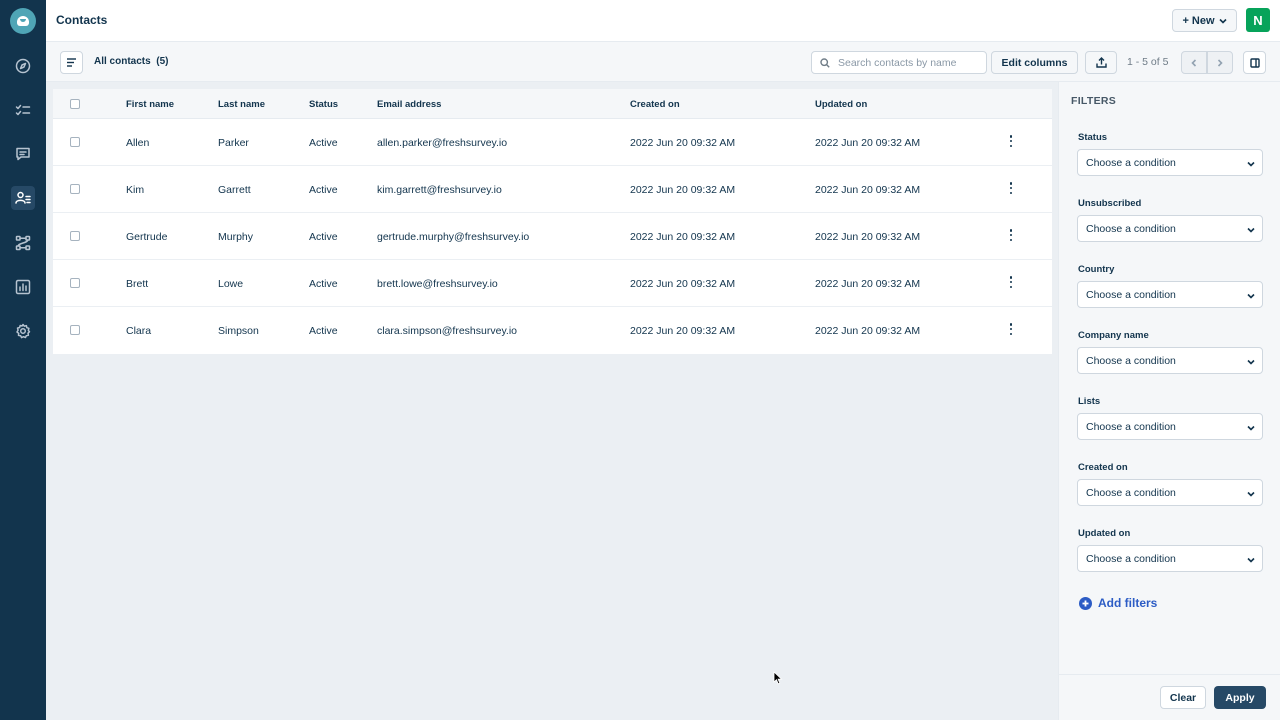 Image resolution: width=1280 pixels, height=720 pixels. I want to click on search-input, so click(910, 62).